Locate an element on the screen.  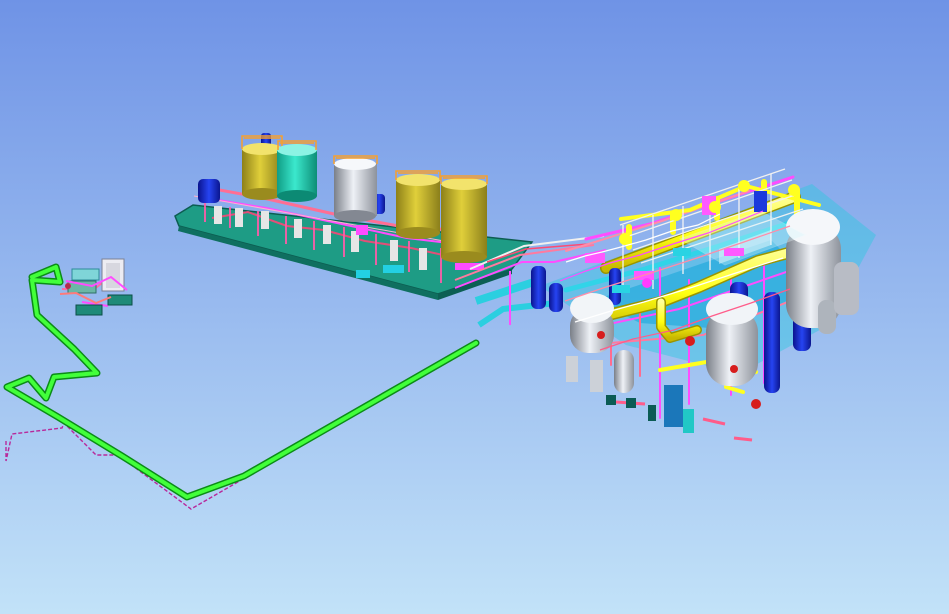
pump-valve-icon is located at coordinates (68, 286).